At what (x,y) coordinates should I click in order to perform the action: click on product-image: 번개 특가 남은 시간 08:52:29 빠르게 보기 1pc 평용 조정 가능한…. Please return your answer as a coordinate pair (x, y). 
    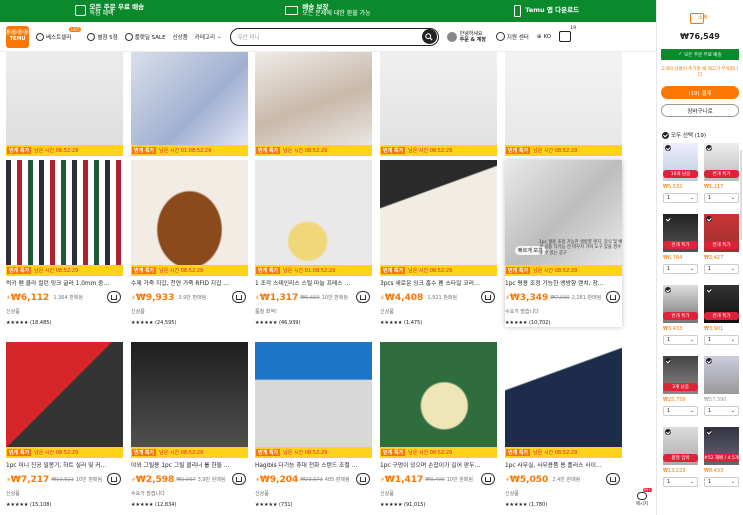
    Looking at the image, I should click on (563, 218).